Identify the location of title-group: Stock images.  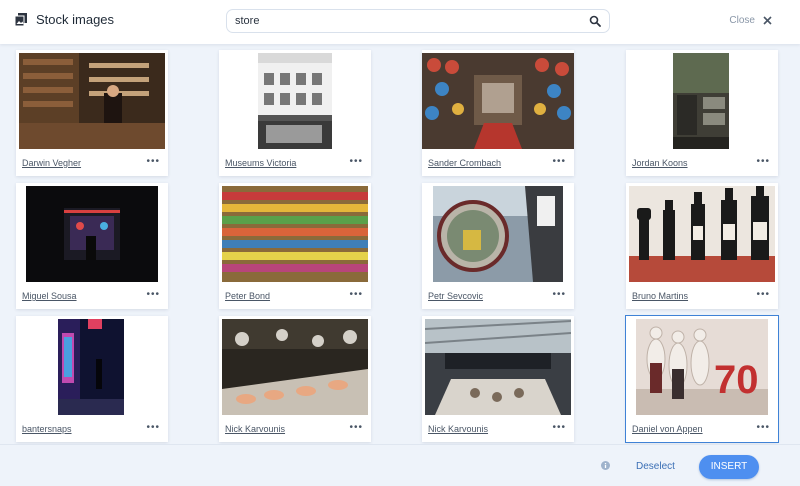
(64, 19).